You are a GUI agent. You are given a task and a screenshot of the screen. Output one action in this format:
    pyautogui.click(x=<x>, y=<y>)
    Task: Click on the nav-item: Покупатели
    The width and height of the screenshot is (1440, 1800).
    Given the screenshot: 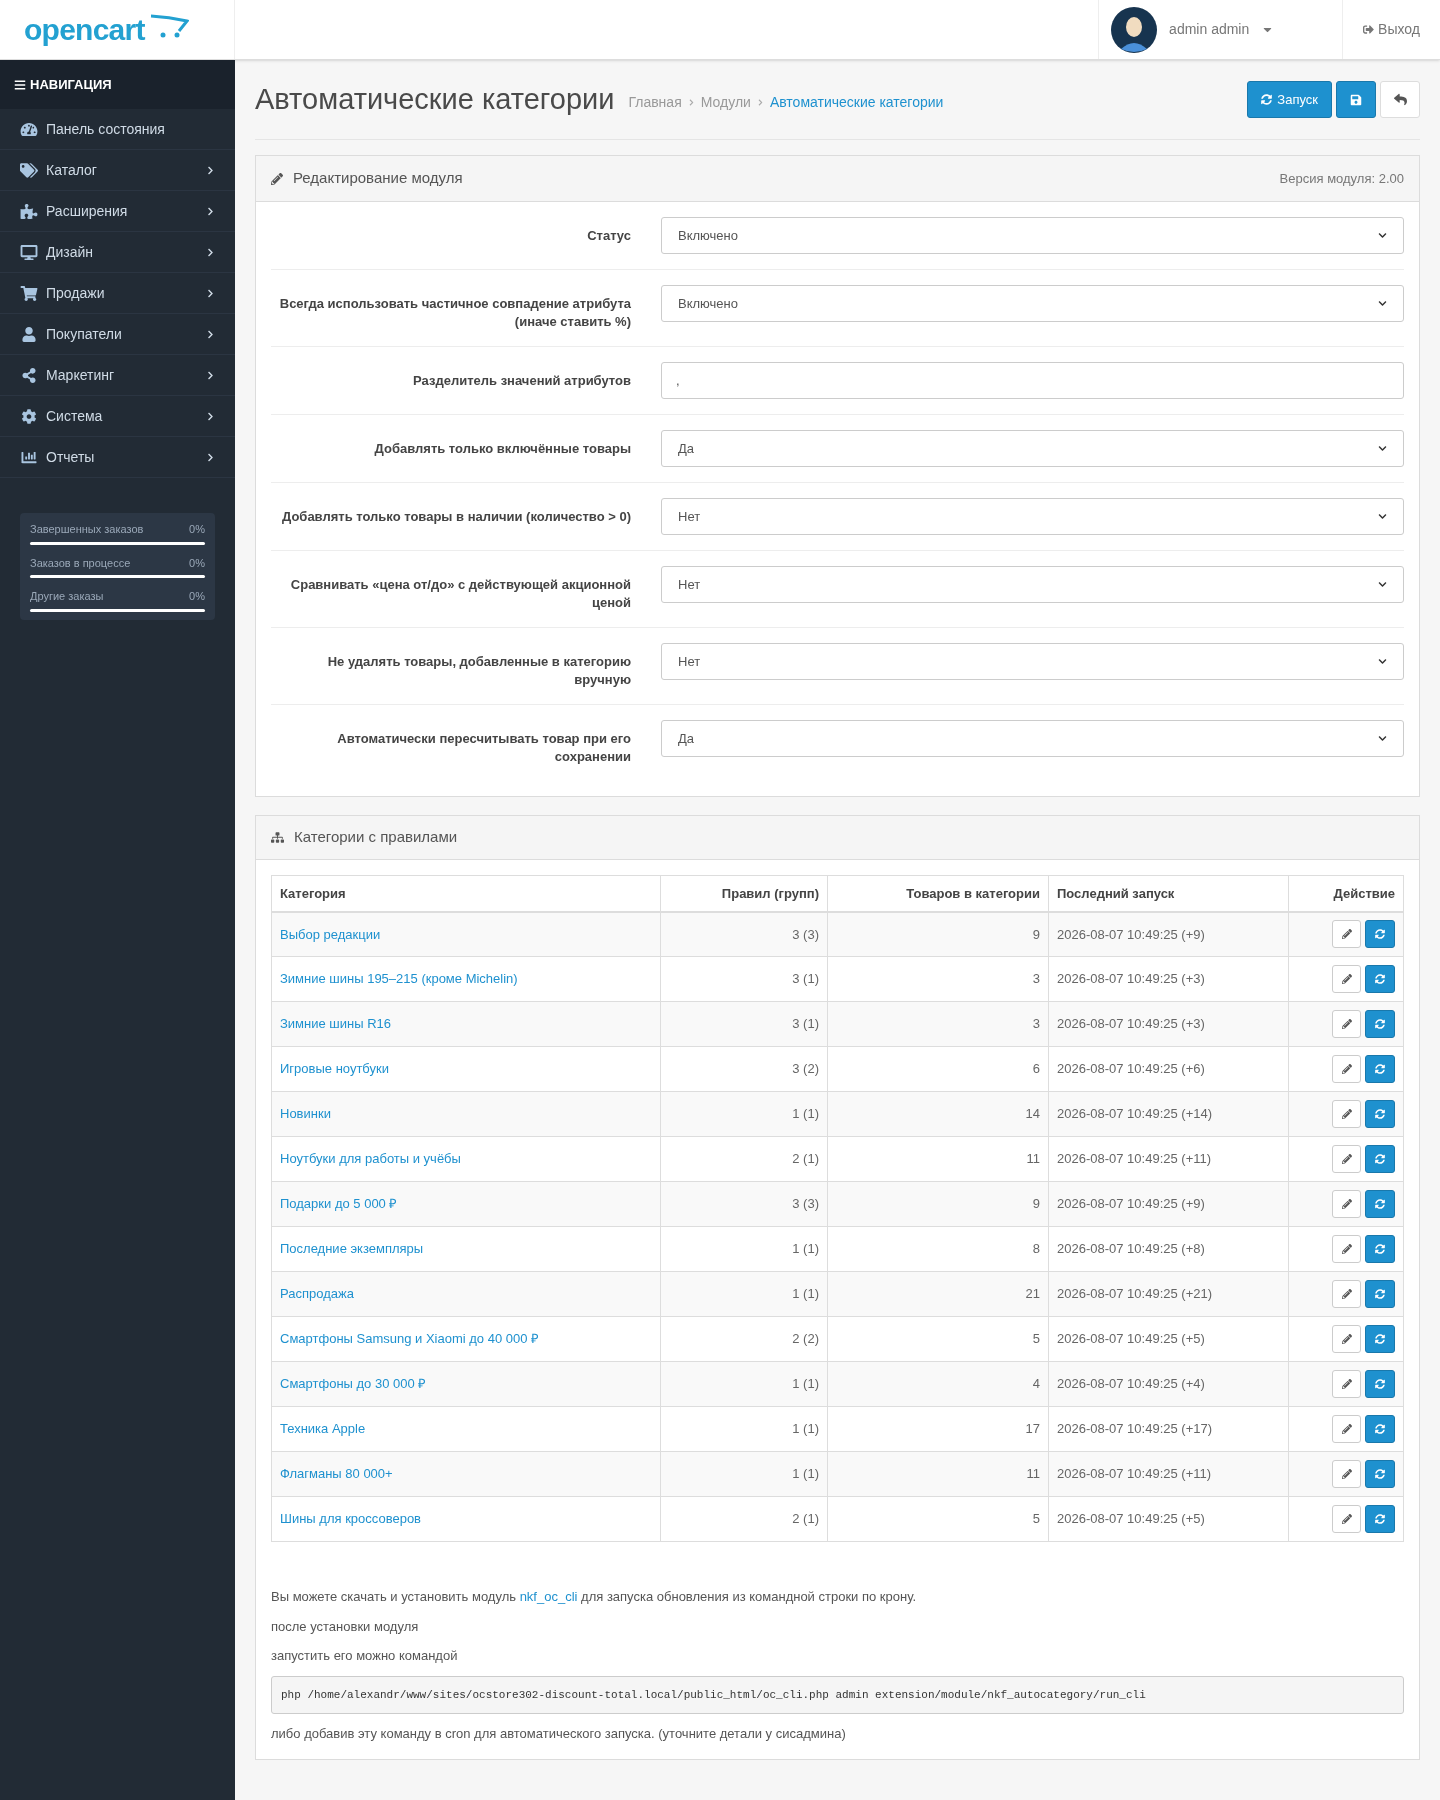 What is the action you would take?
    pyautogui.click(x=117, y=334)
    